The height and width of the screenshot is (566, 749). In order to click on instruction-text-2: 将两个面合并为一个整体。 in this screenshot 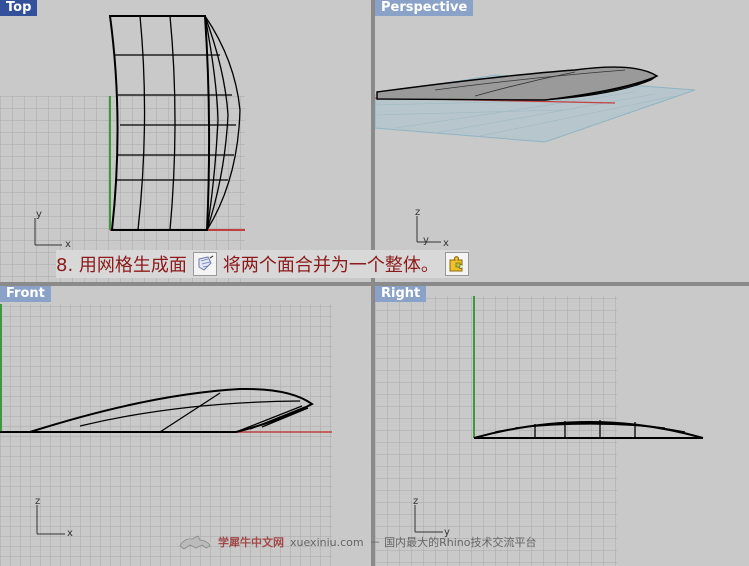, I will do `click(330, 265)`.